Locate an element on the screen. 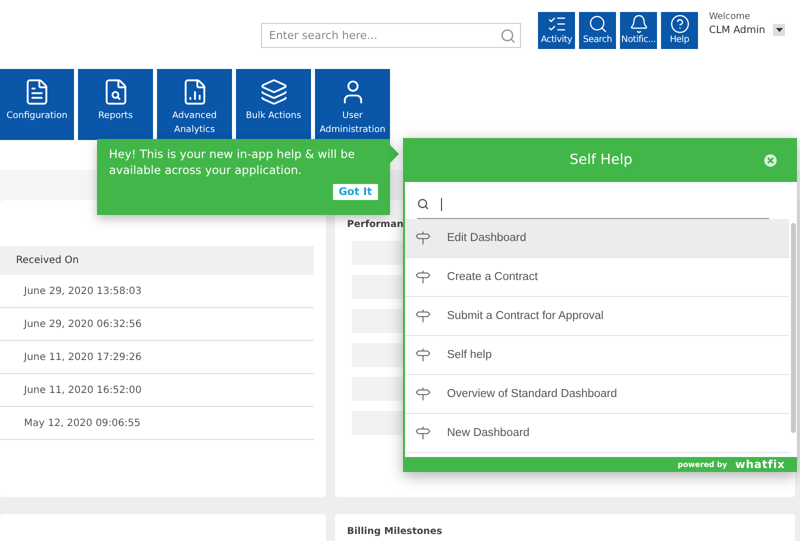 The image size is (800, 541). module-tile: Advanced Analytics is located at coordinates (194, 104).